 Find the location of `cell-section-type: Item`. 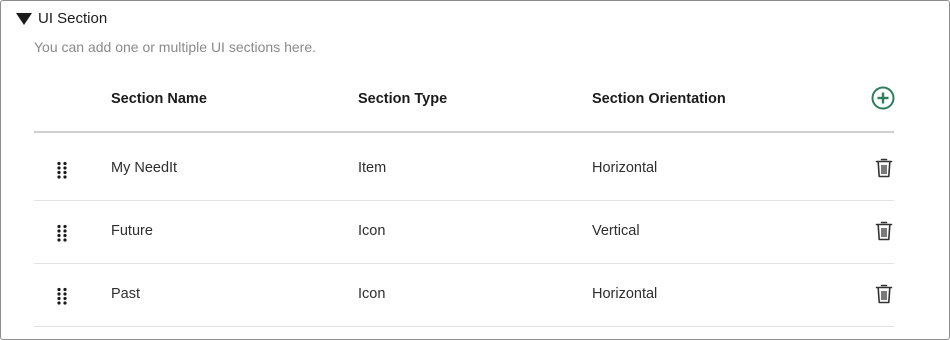

cell-section-type: Item is located at coordinates (372, 168).